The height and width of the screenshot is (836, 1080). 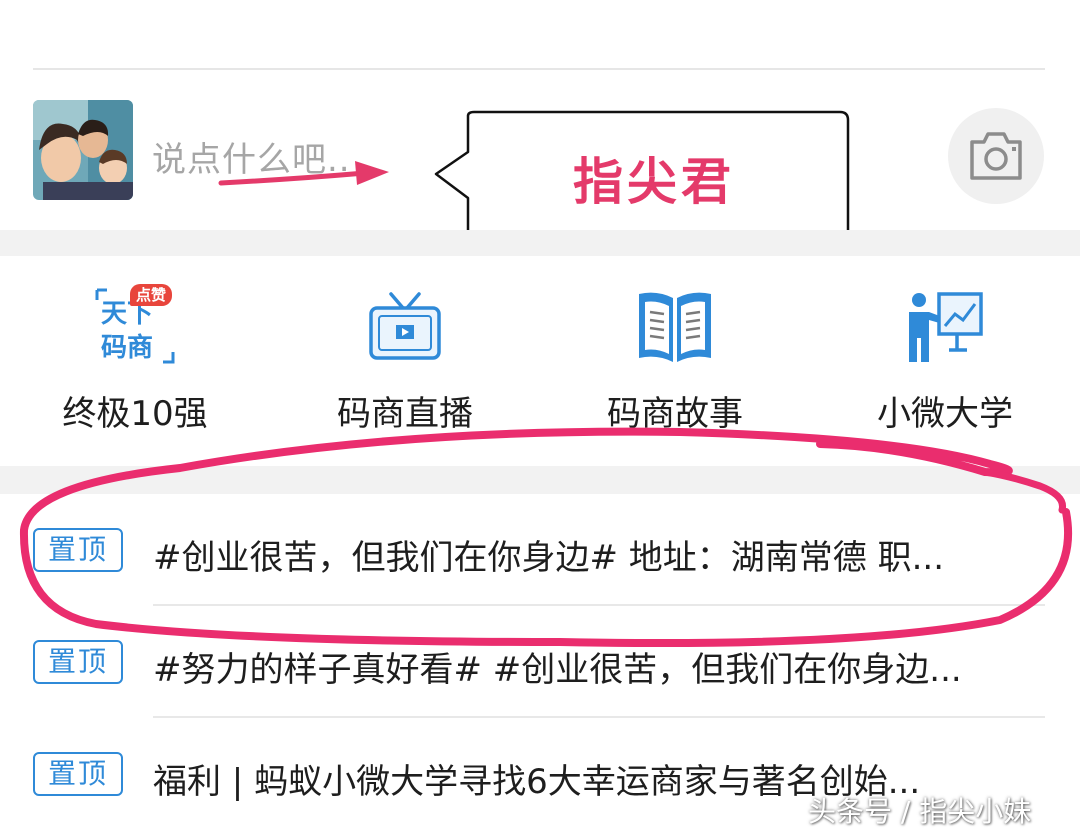 What do you see at coordinates (675, 326) in the screenshot?
I see `open-book-icon` at bounding box center [675, 326].